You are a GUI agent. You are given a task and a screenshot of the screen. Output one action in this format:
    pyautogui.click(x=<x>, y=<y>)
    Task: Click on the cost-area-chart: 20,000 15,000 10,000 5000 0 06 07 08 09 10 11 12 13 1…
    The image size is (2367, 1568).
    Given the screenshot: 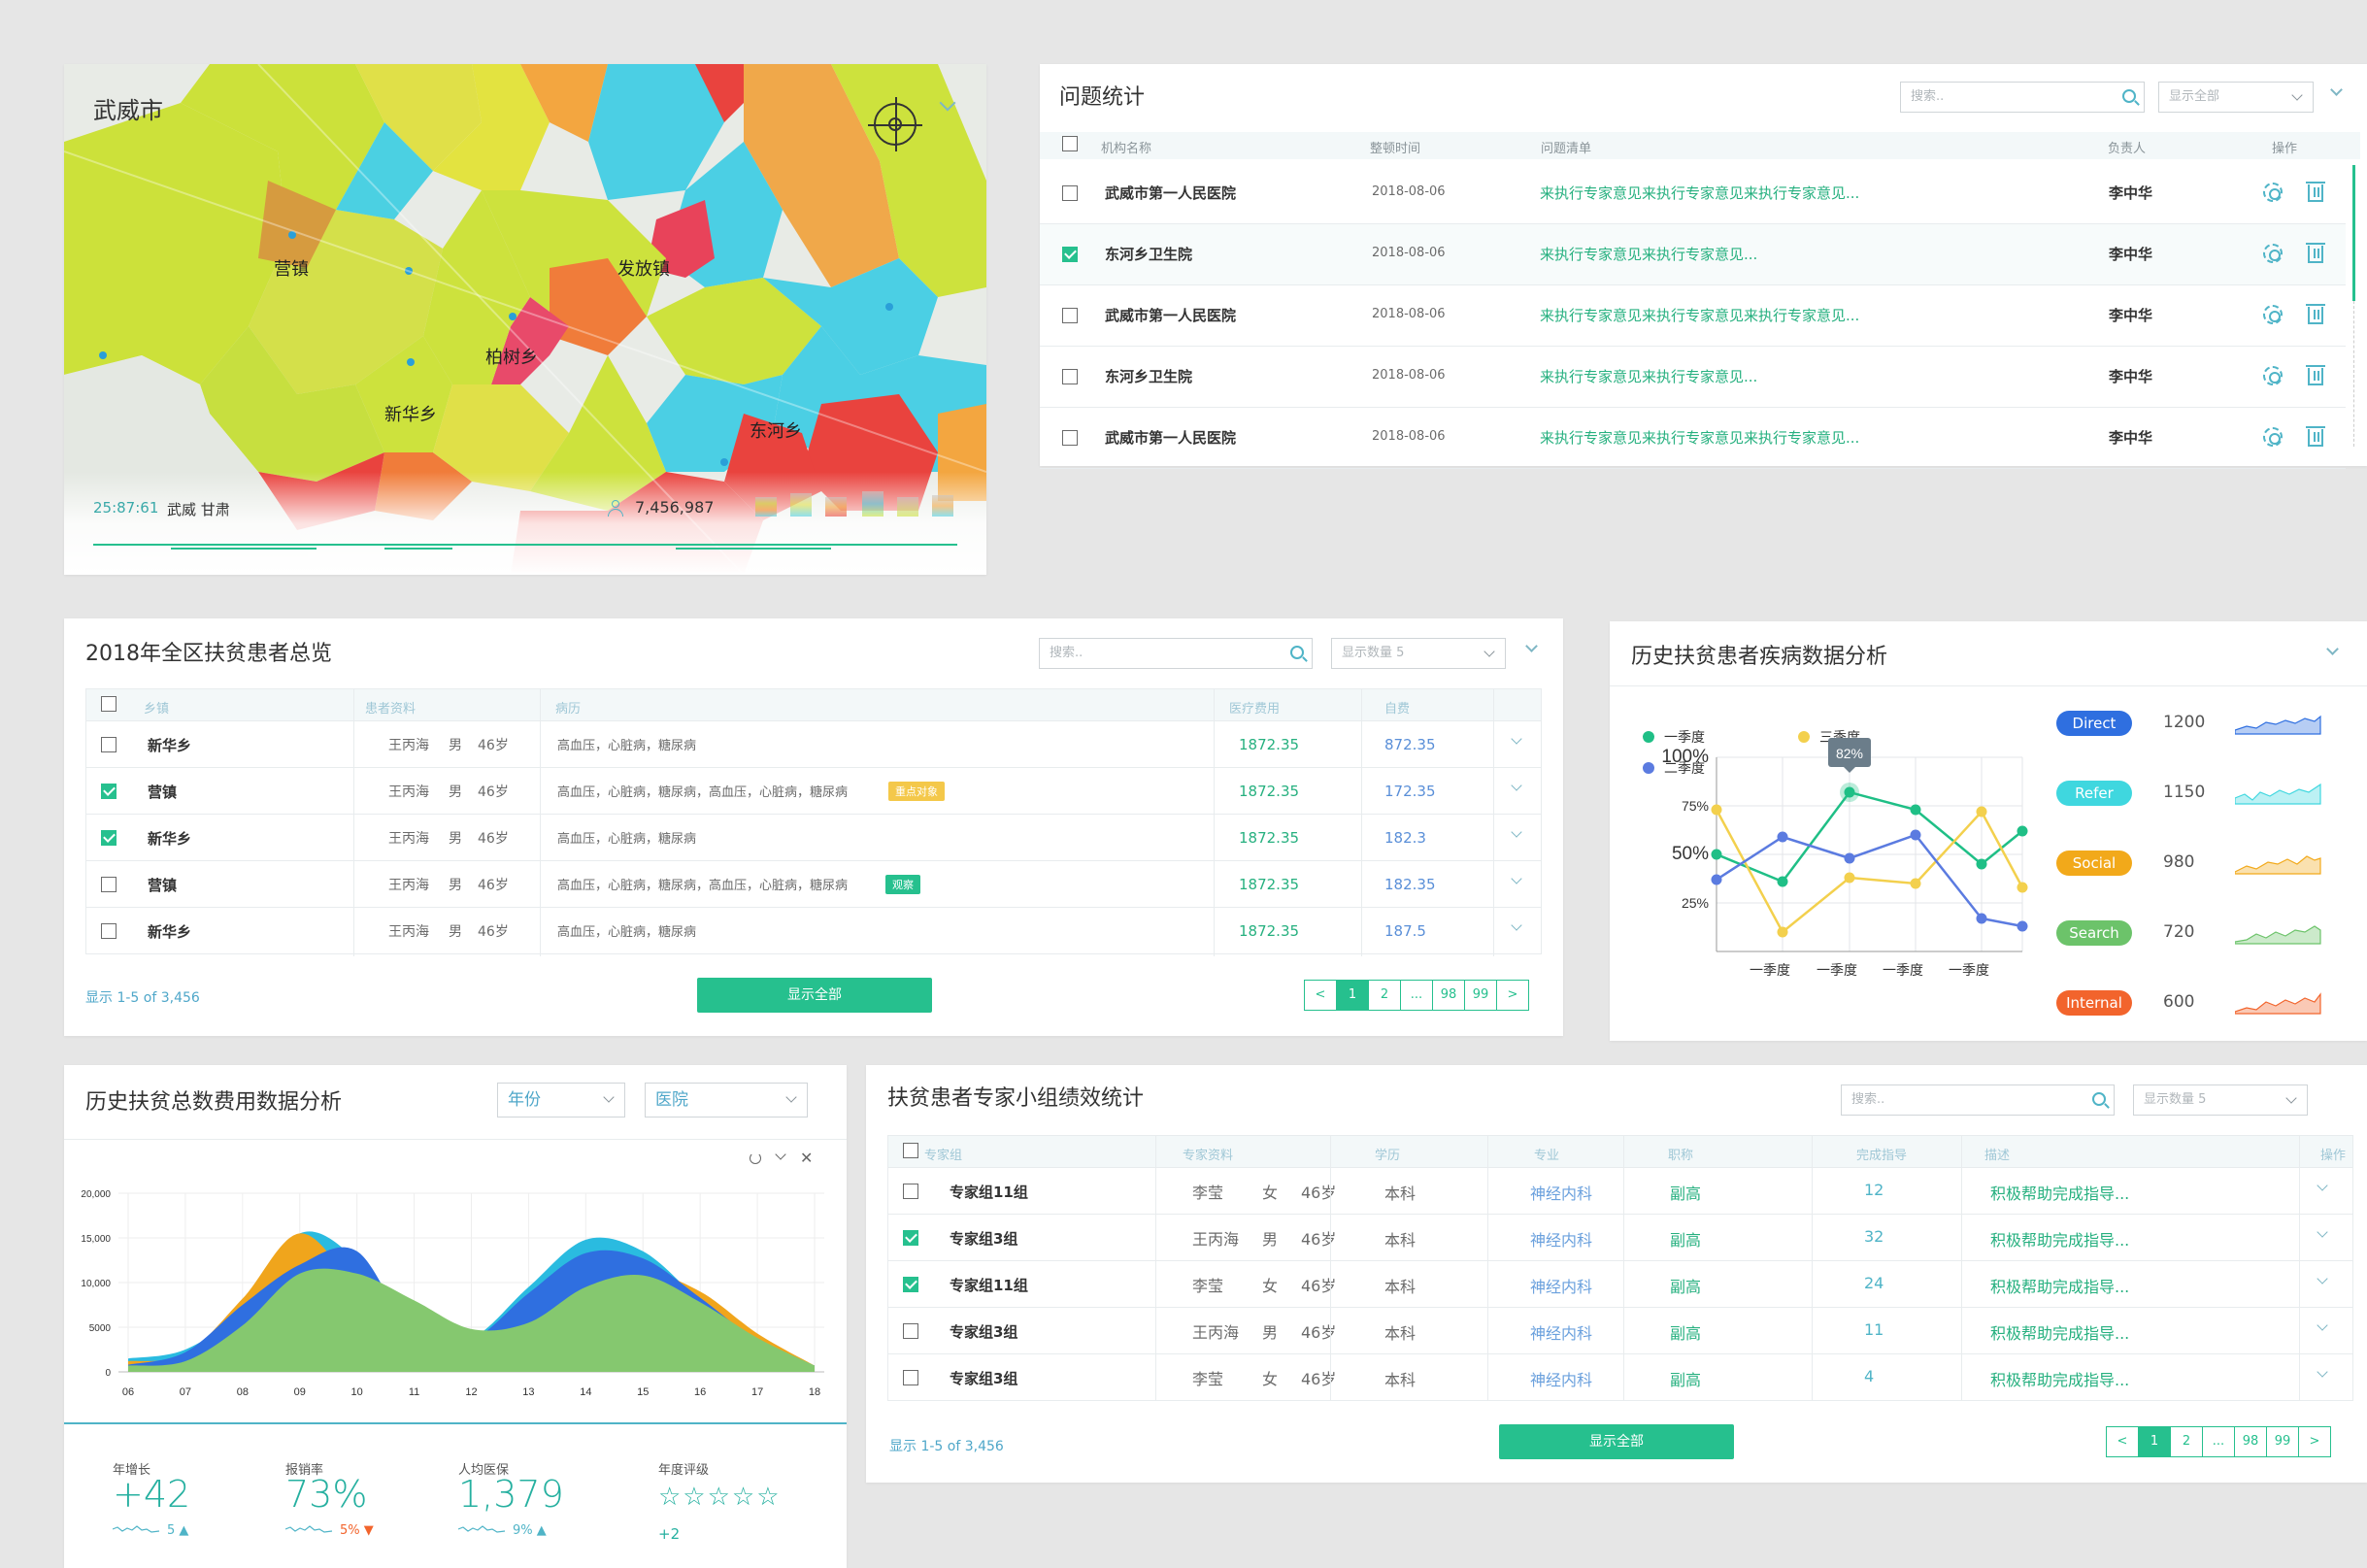 What is the action you would take?
    pyautogui.click(x=448, y=1290)
    